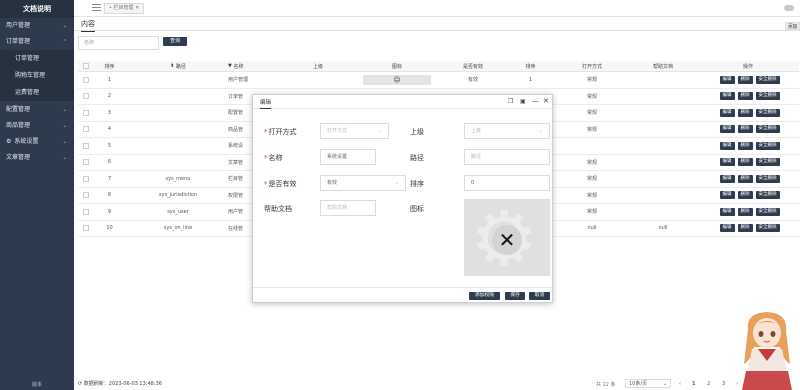  I want to click on tab-column-management: • 栏目管理 ✕, so click(124, 8).